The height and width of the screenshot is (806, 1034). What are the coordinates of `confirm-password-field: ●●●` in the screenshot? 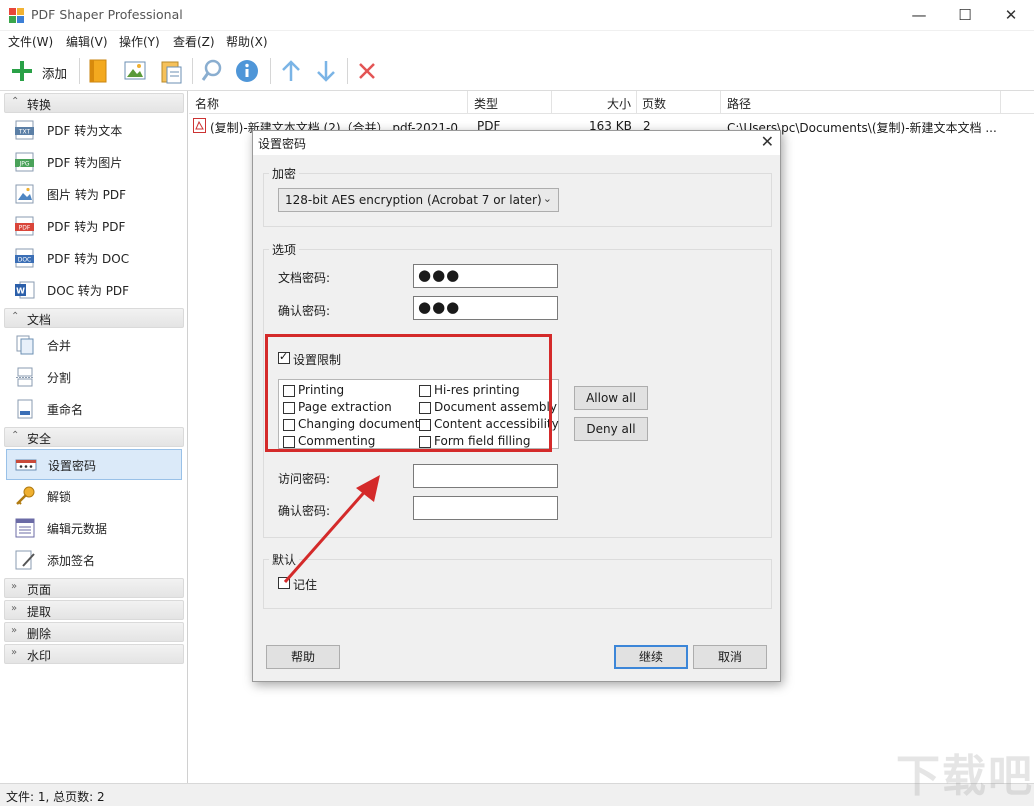 It's located at (485, 308).